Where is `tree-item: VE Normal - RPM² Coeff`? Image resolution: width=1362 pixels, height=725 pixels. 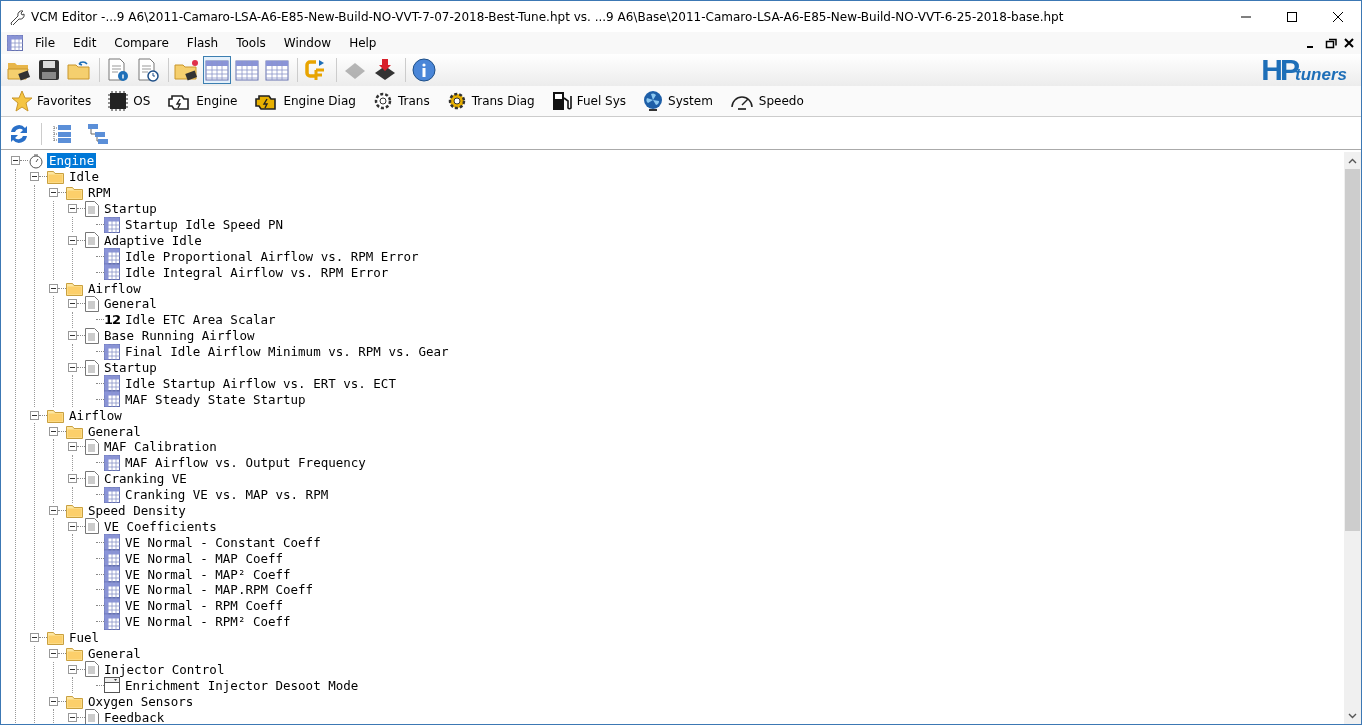
tree-item: VE Normal - RPM² Coeff is located at coordinates (208, 622).